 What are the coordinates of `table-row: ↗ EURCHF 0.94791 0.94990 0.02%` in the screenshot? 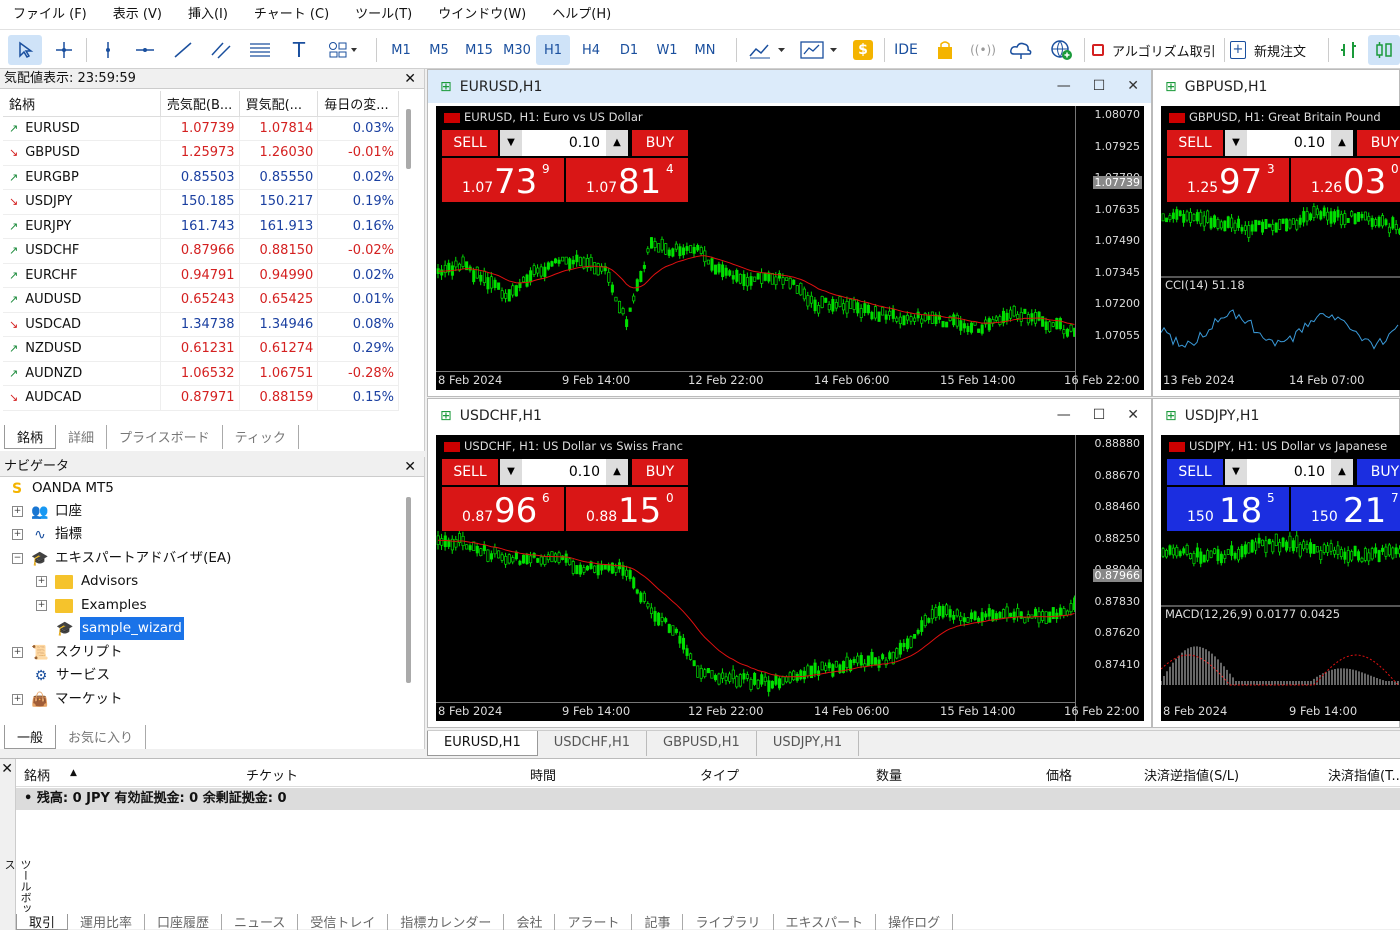 It's located at (201, 275).